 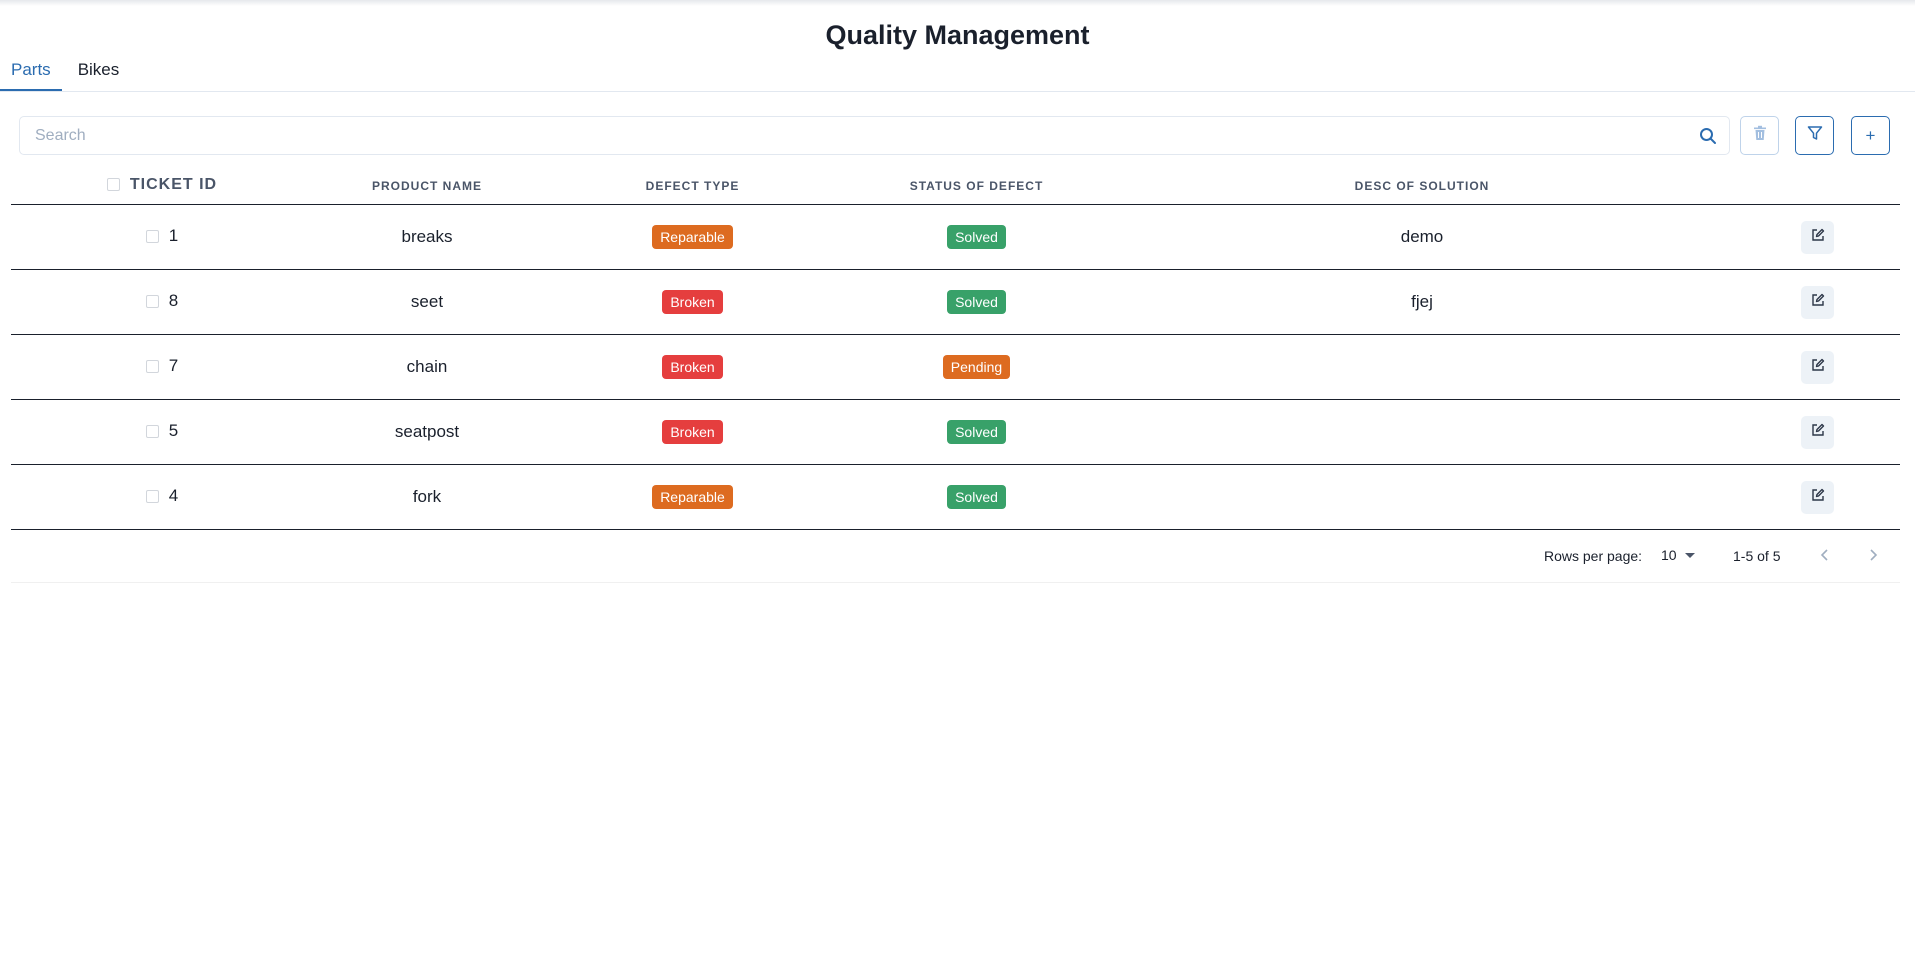 I want to click on column-header-defect-type: DEFECT TYPE, so click(x=692, y=186).